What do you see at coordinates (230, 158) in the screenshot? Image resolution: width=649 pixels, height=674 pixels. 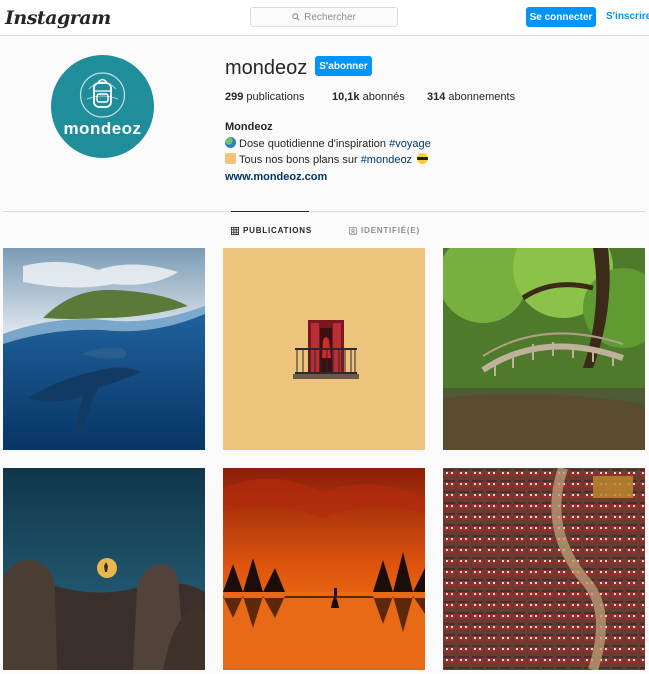 I see `pointing-hand-emoji-icon` at bounding box center [230, 158].